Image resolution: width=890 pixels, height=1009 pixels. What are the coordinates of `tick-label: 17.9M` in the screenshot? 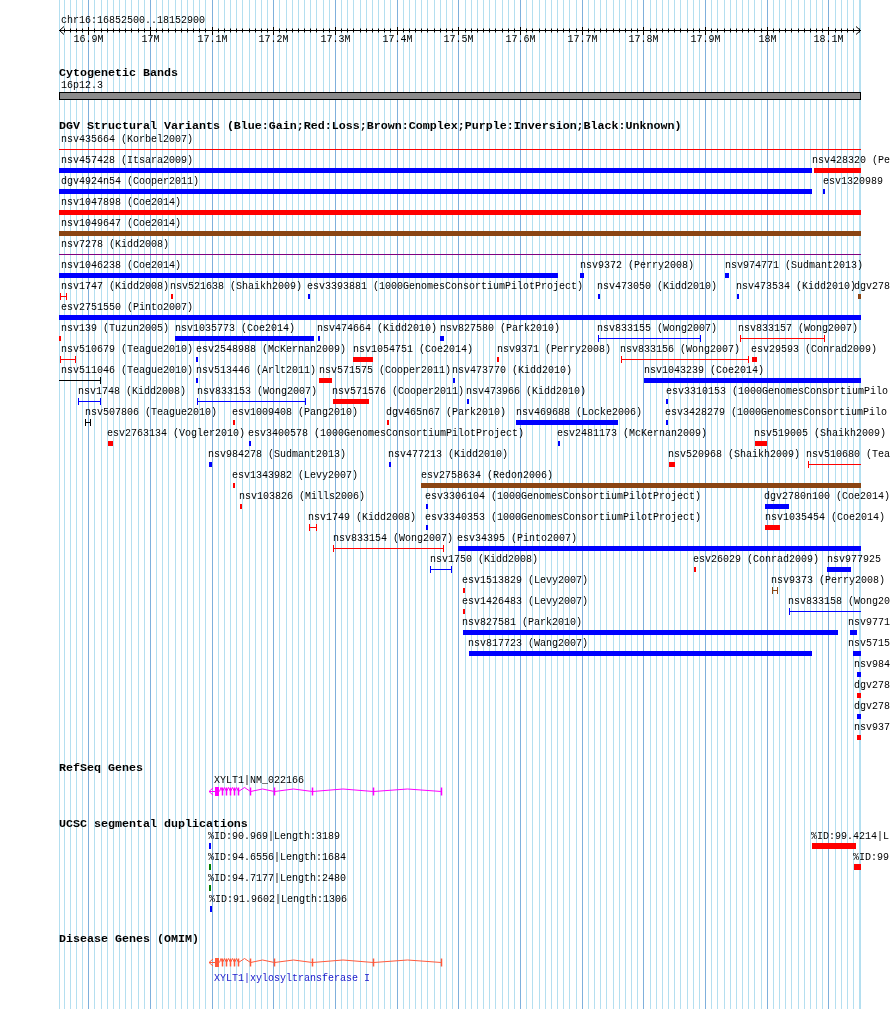 It's located at (705, 40).